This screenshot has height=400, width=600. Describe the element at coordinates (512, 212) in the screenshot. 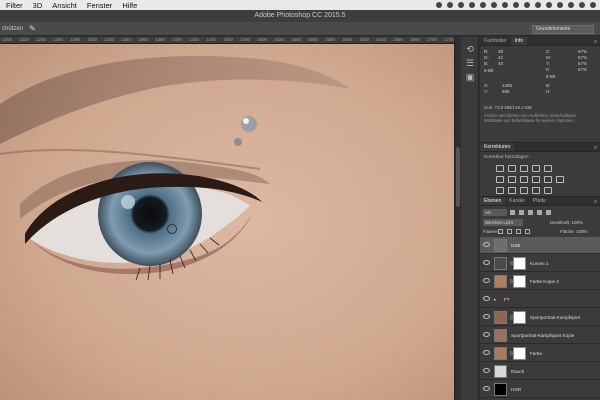

I see `filter-pixel-icon` at that location.